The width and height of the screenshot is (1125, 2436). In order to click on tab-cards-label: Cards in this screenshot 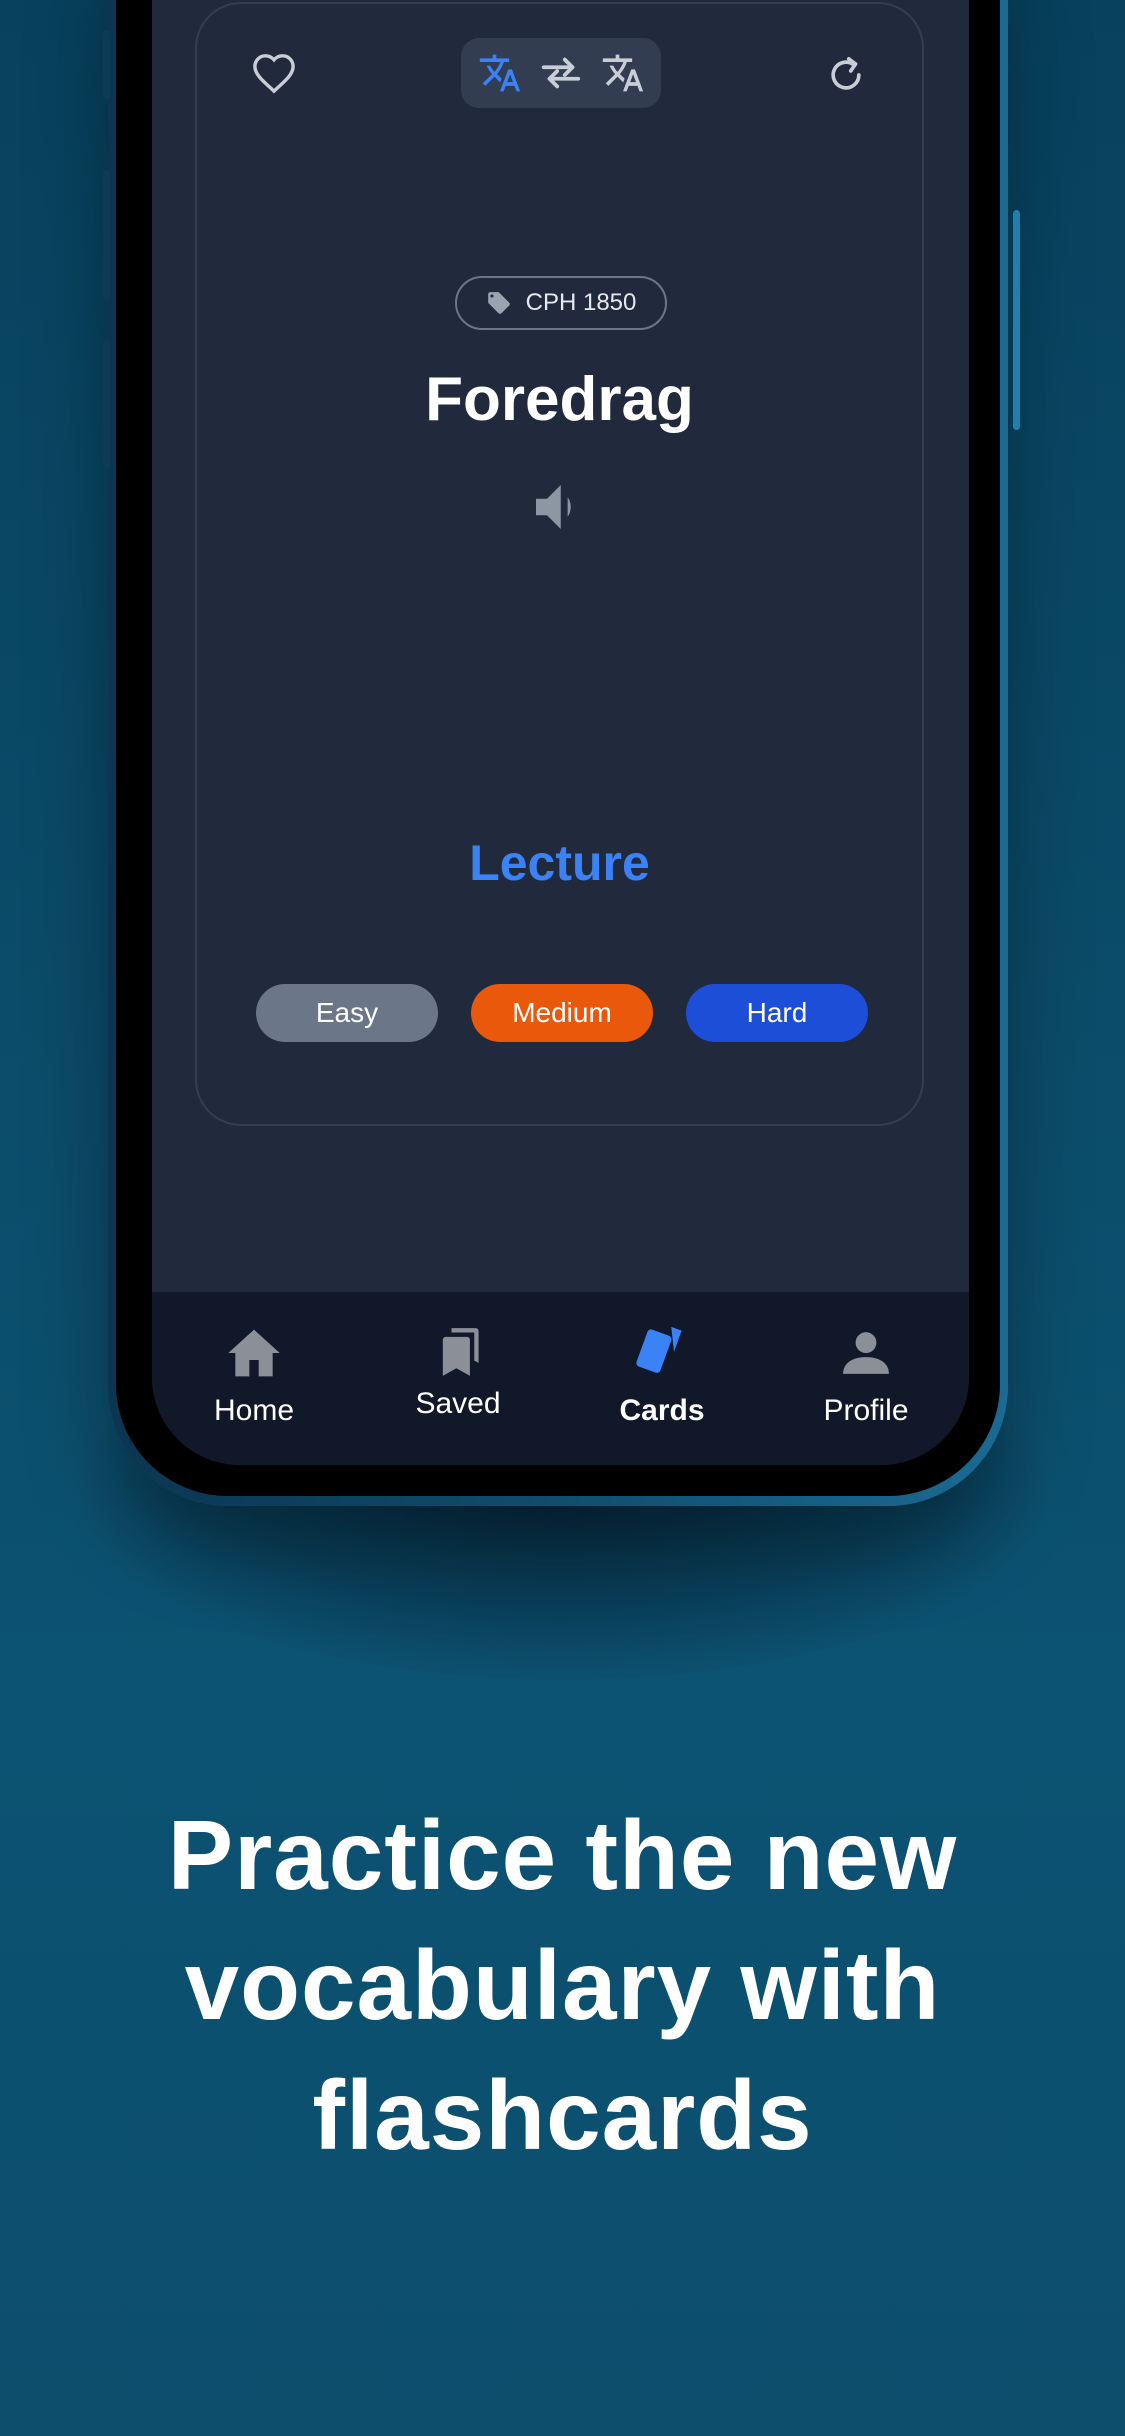, I will do `click(662, 1410)`.